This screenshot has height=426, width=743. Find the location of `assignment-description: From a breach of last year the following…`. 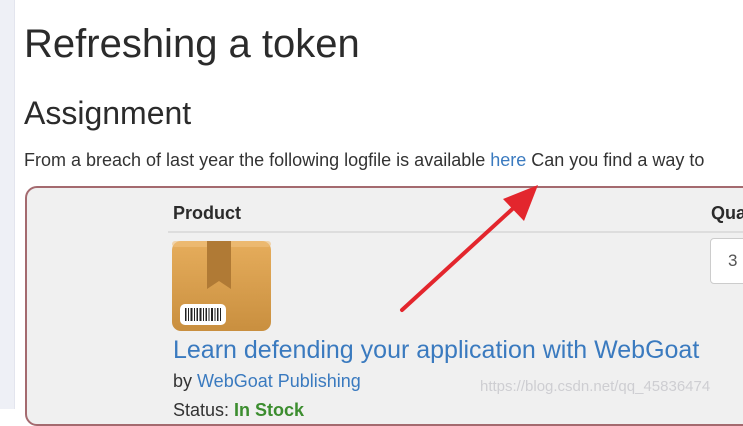

assignment-description: From a breach of last year the following… is located at coordinates (383, 160).